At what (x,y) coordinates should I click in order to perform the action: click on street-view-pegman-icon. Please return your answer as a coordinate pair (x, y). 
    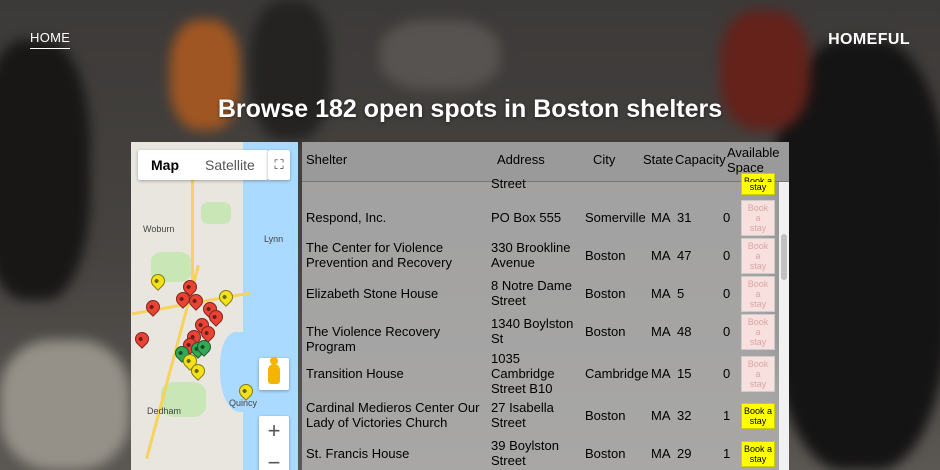
    Looking at the image, I should click on (274, 373).